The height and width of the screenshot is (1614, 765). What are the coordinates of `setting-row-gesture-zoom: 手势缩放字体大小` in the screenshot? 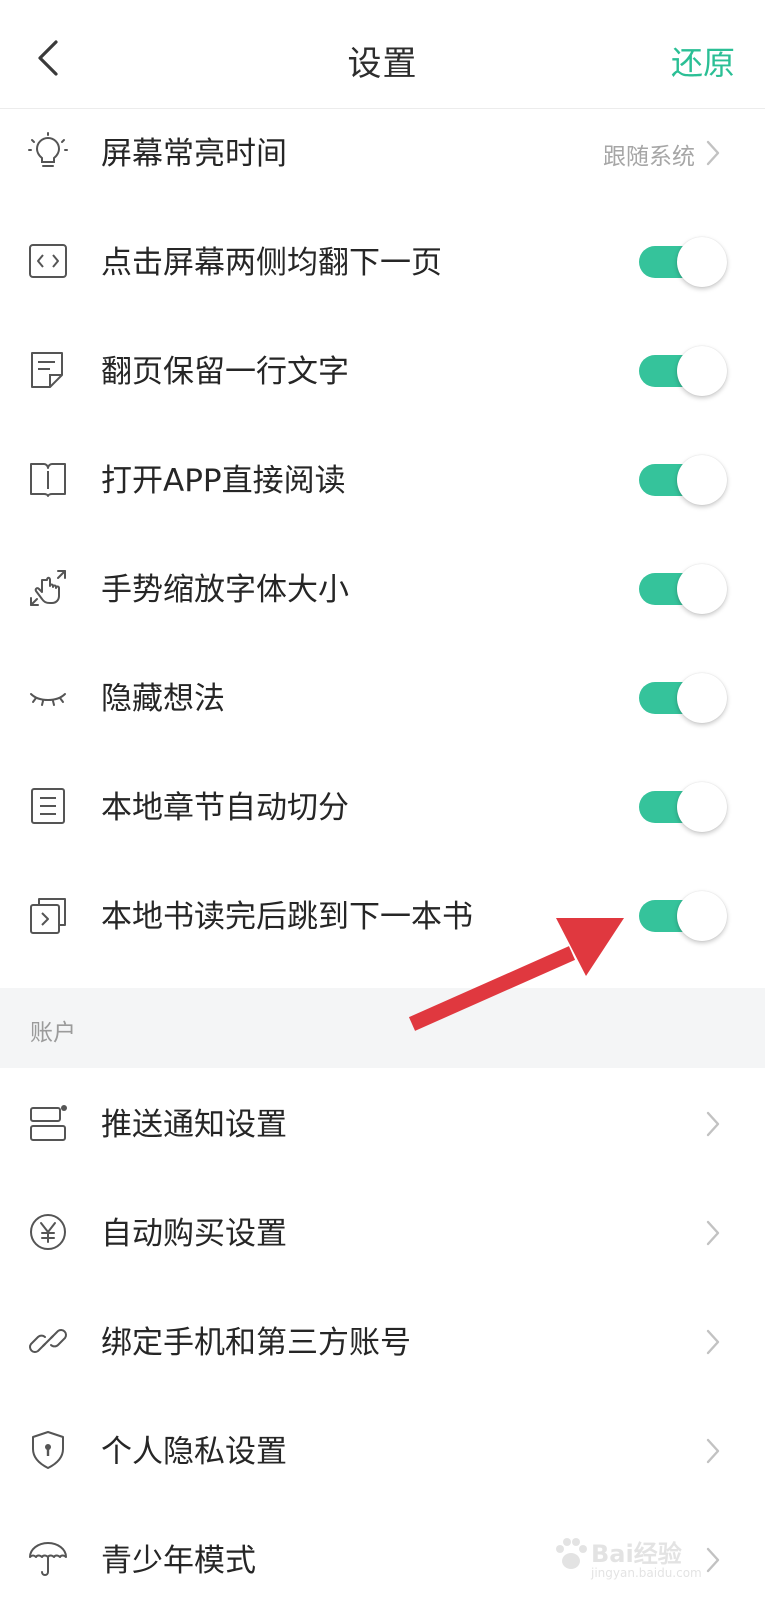 It's located at (382, 588).